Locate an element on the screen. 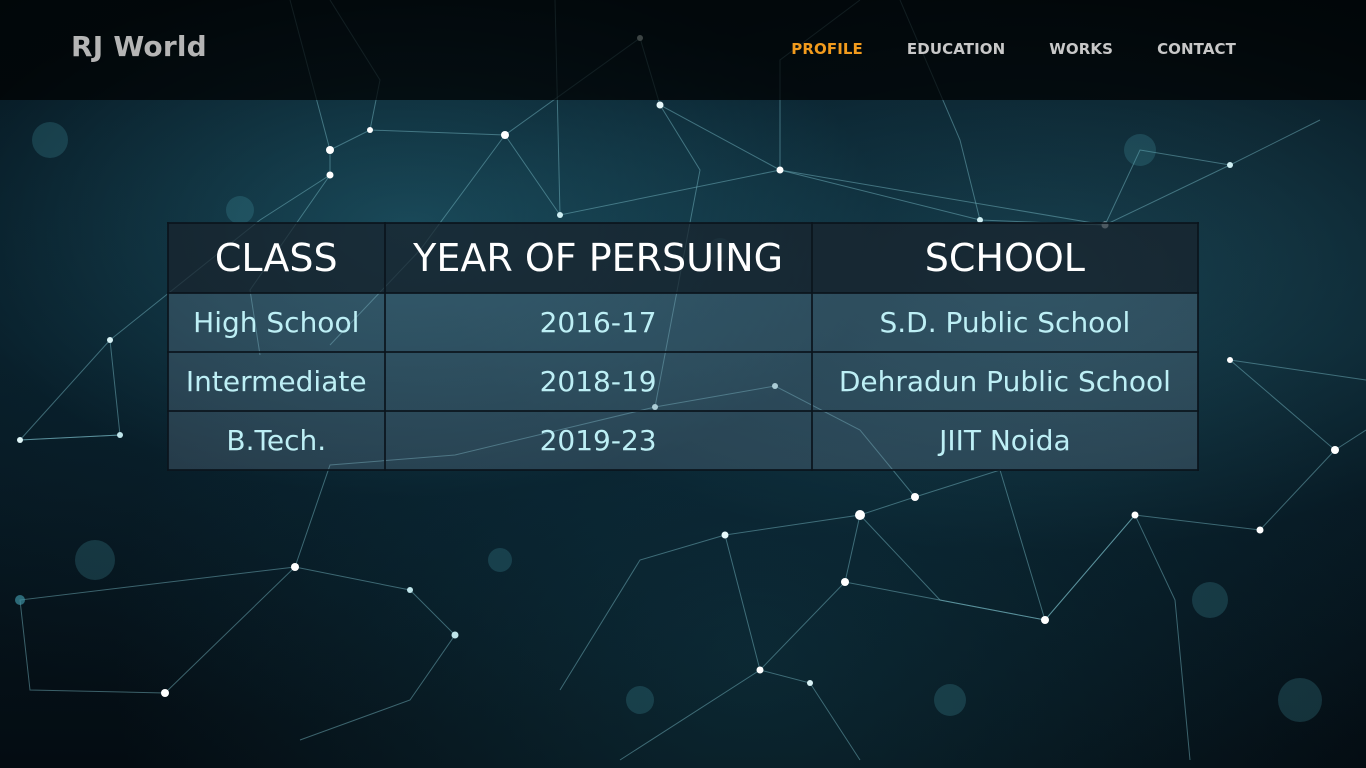  table-row: B.Tech. 2019-23 JIIT Noida is located at coordinates (683, 440).